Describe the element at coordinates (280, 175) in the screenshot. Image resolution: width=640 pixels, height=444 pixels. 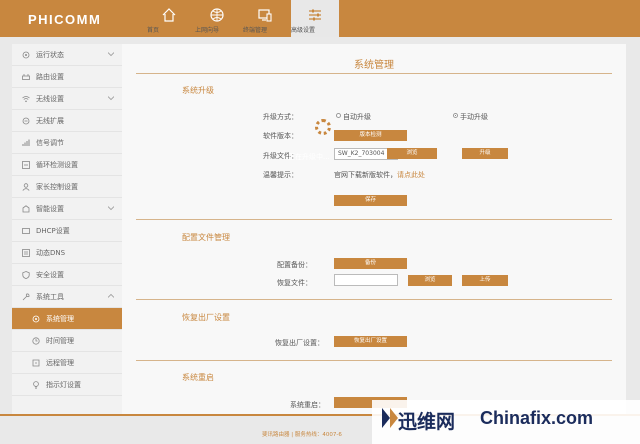
I see `tip-label: 温馨提示：` at that location.